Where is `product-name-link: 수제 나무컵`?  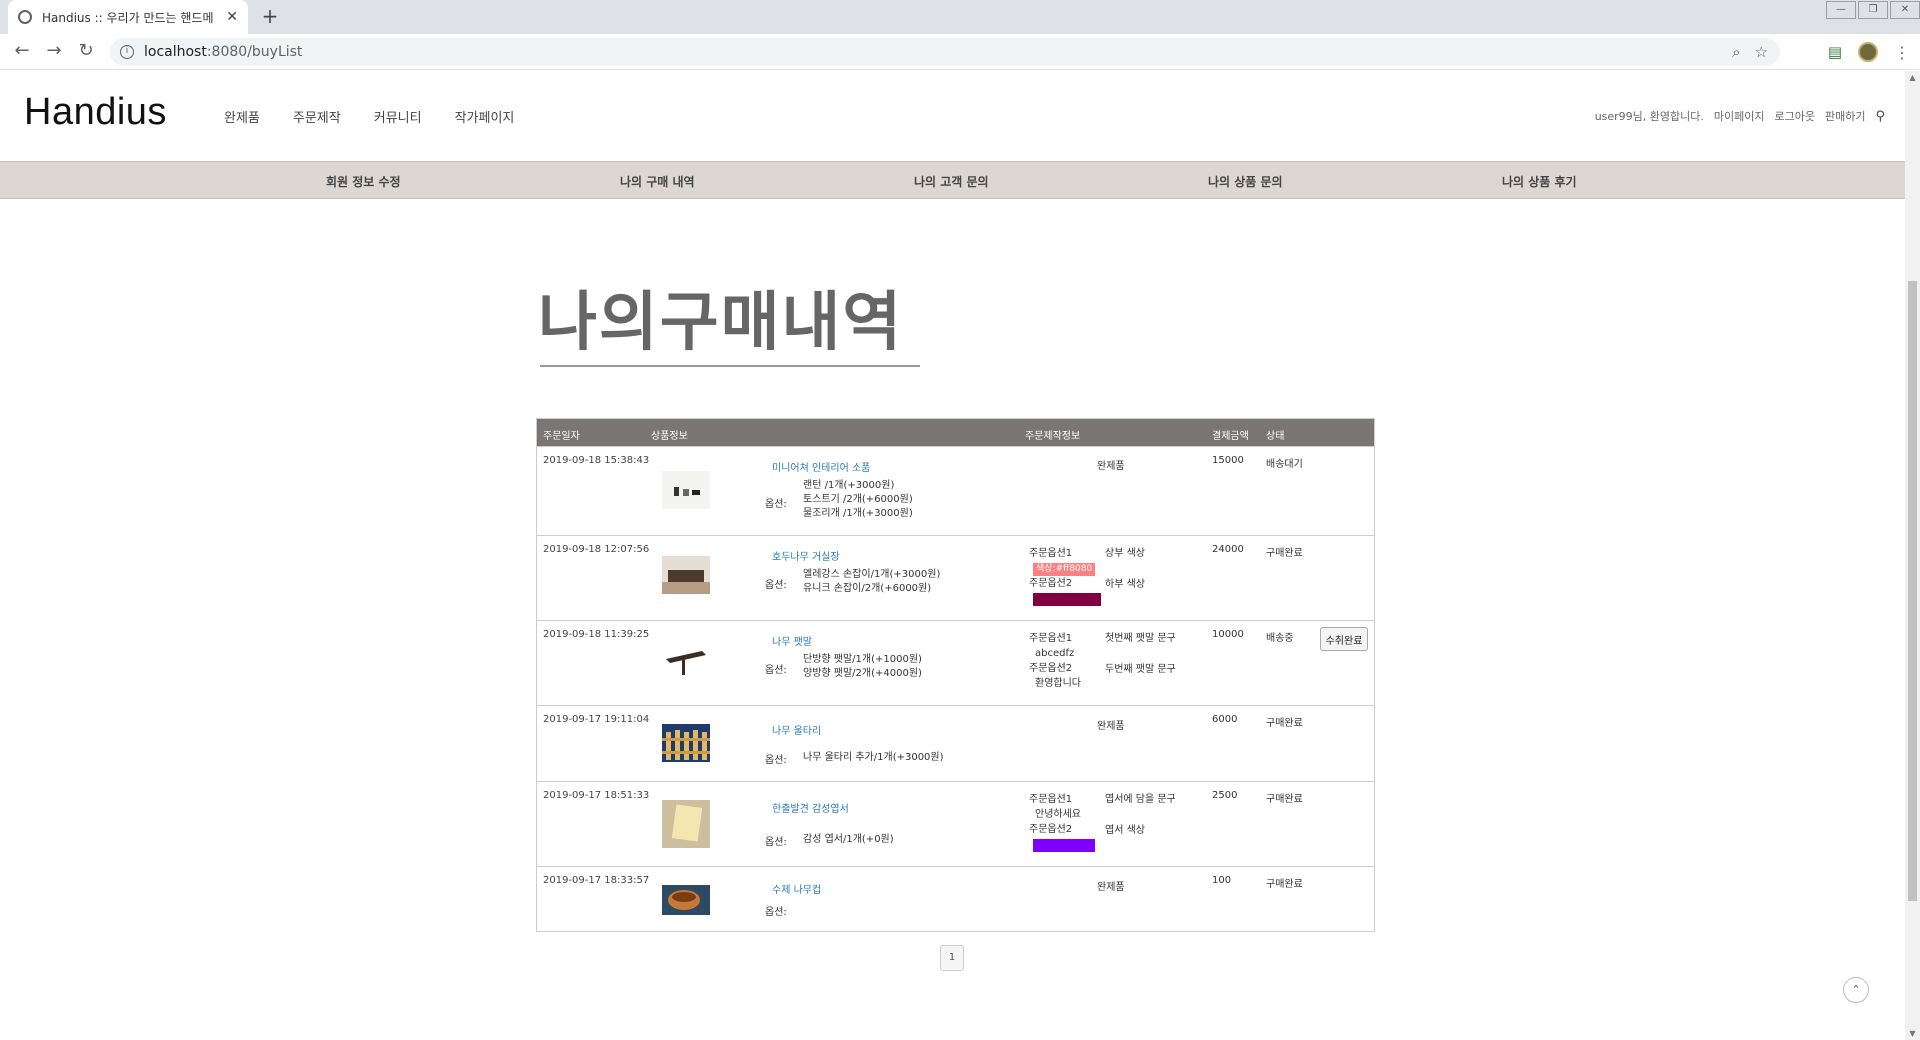 product-name-link: 수제 나무컵 is located at coordinates (796, 888).